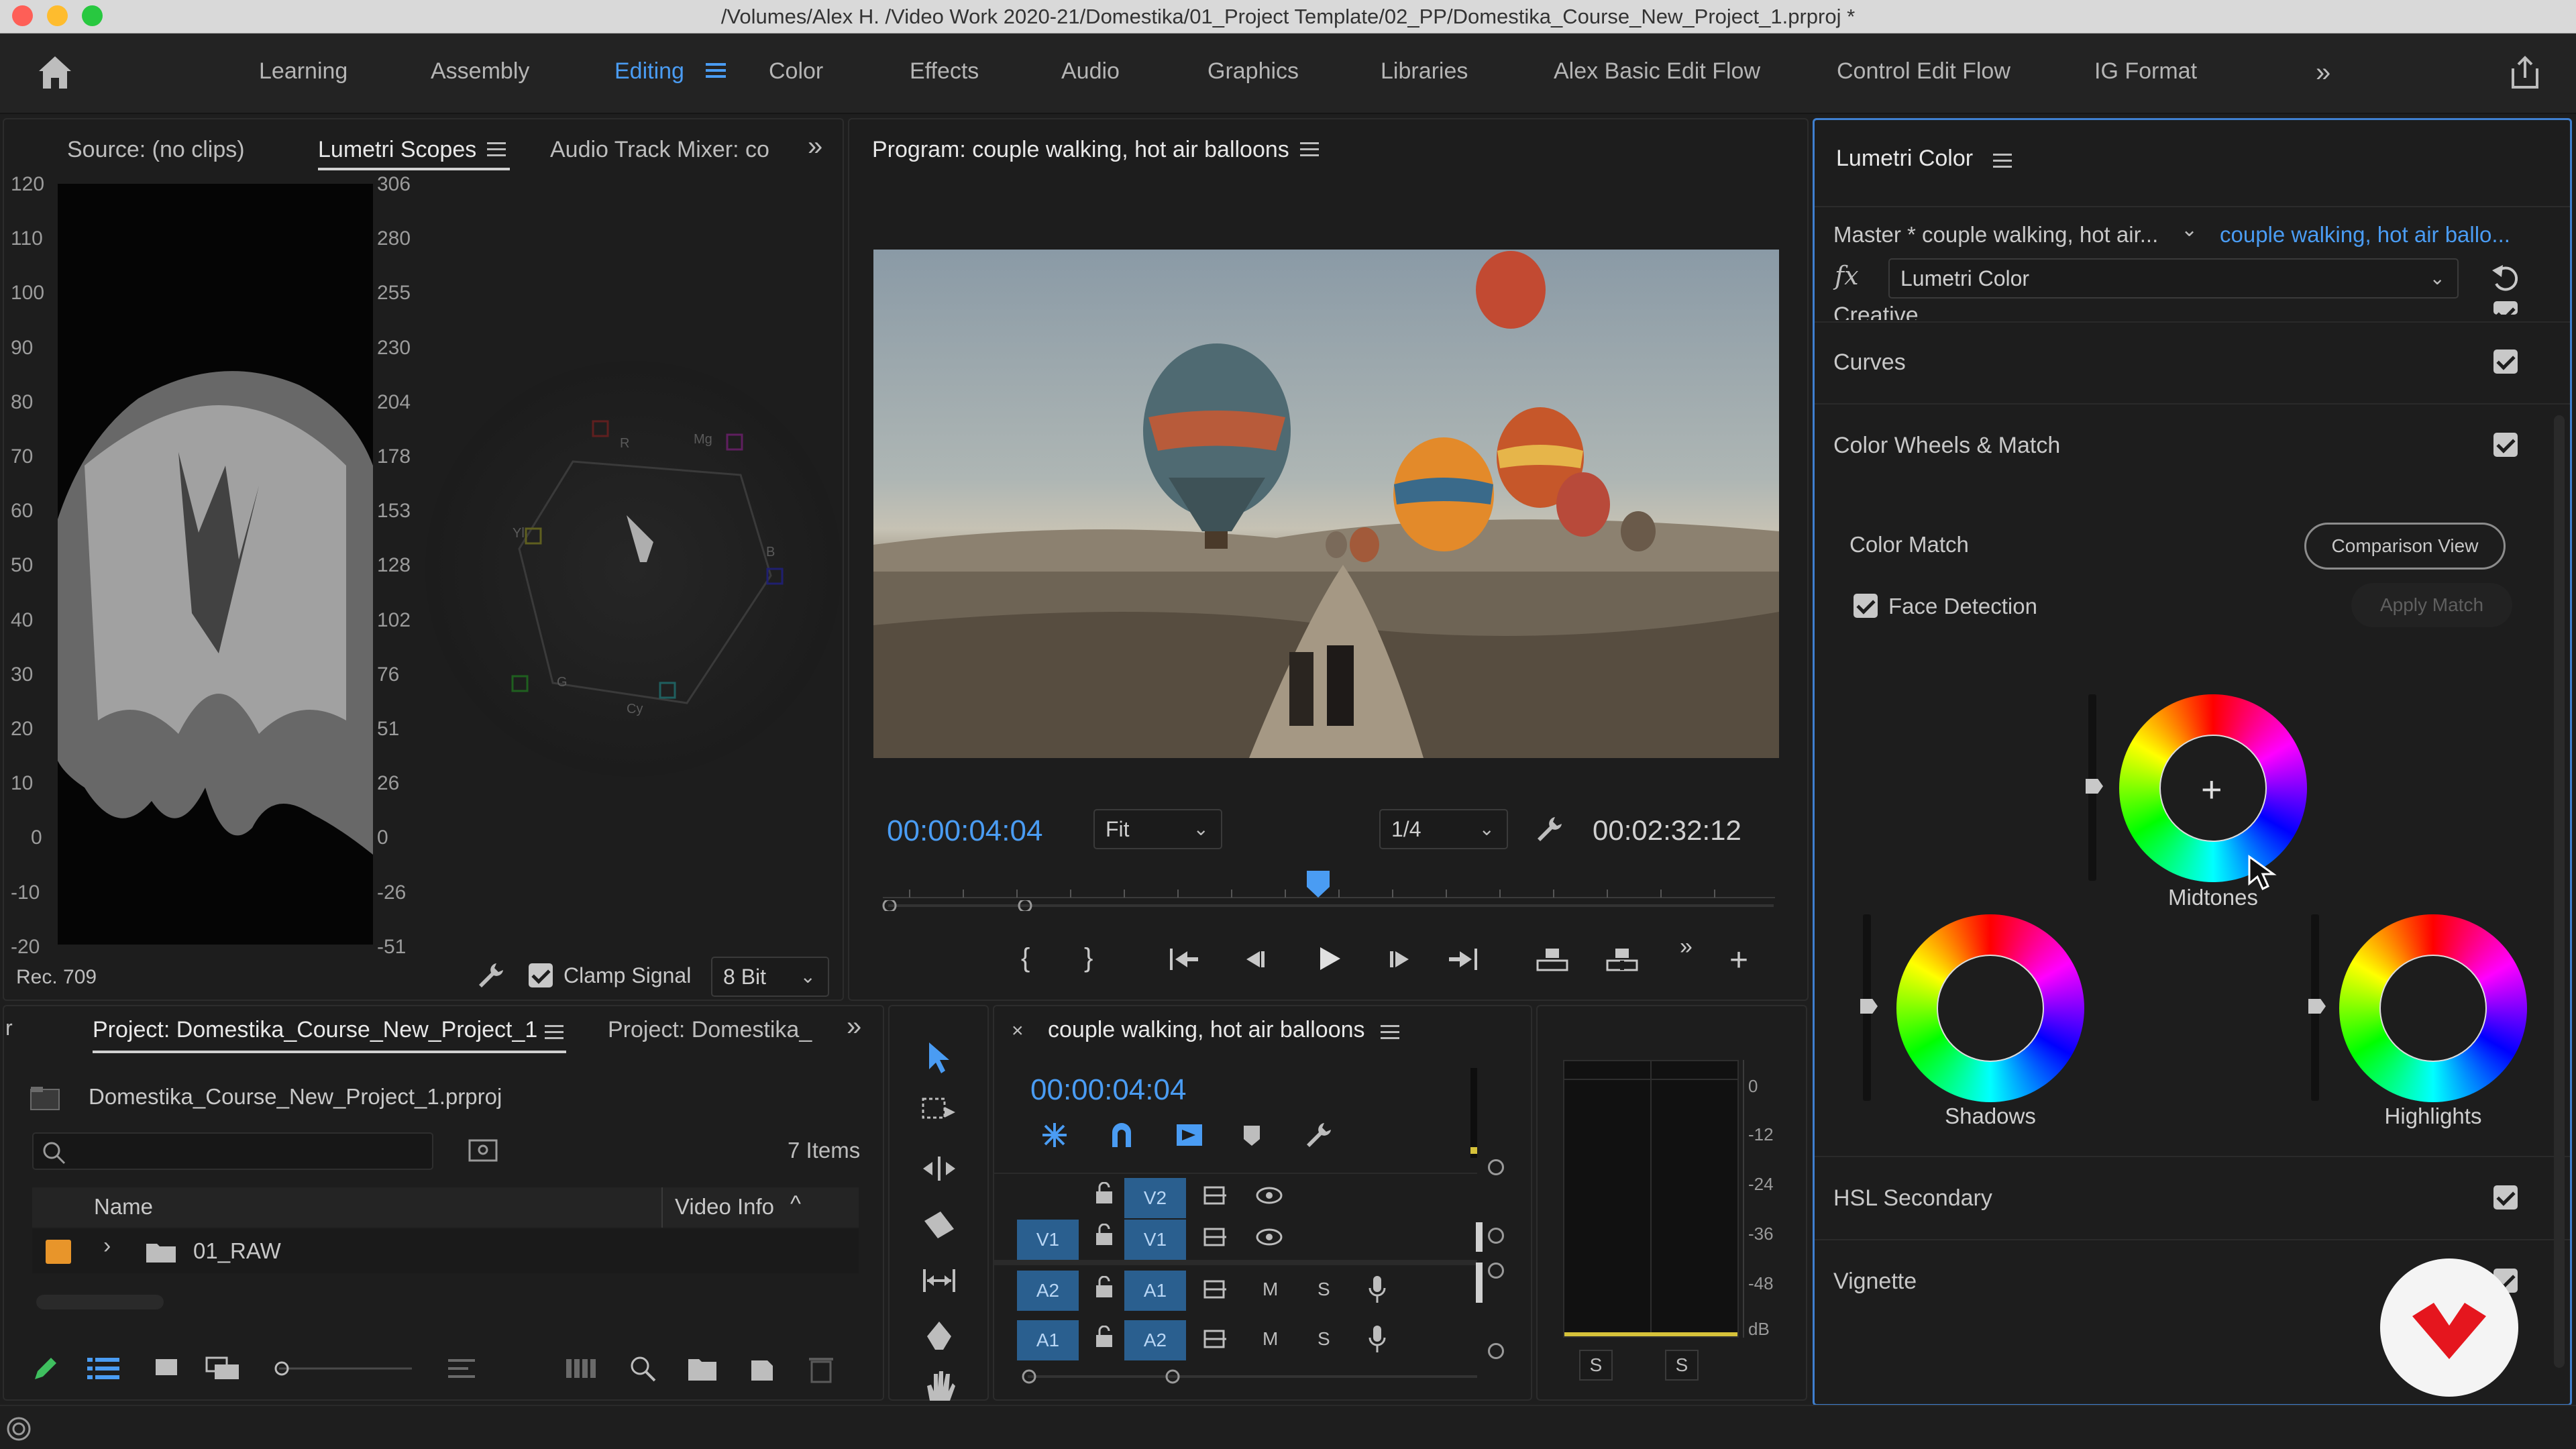 This screenshot has width=2576, height=1449. What do you see at coordinates (724, 1207) in the screenshot?
I see `column-video-info: Video Info` at bounding box center [724, 1207].